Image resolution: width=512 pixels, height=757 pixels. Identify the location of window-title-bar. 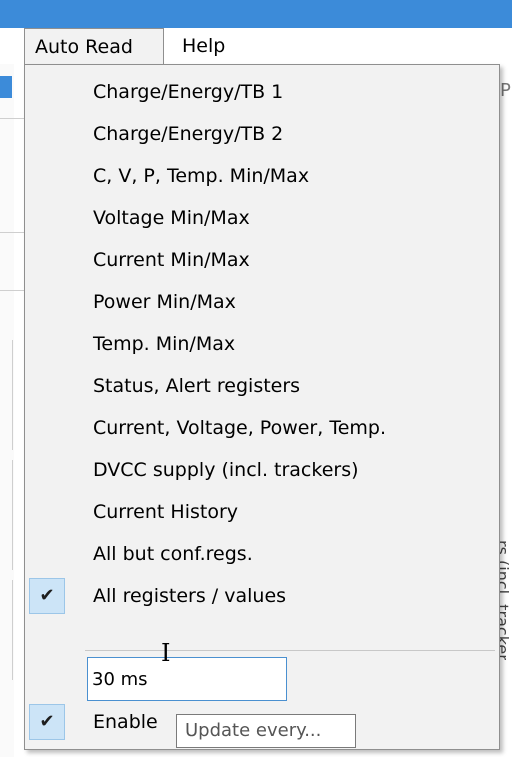
(256, 14).